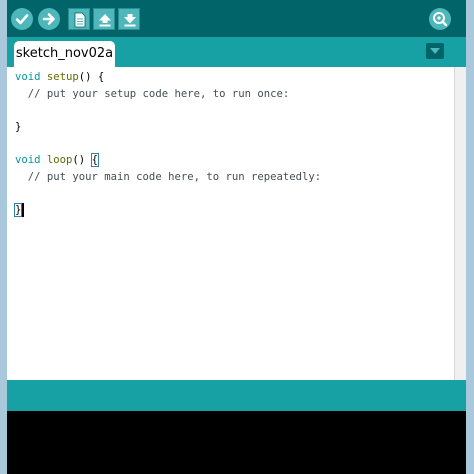 This screenshot has width=474, height=474. Describe the element at coordinates (236, 395) in the screenshot. I see `console-status-bar` at that location.